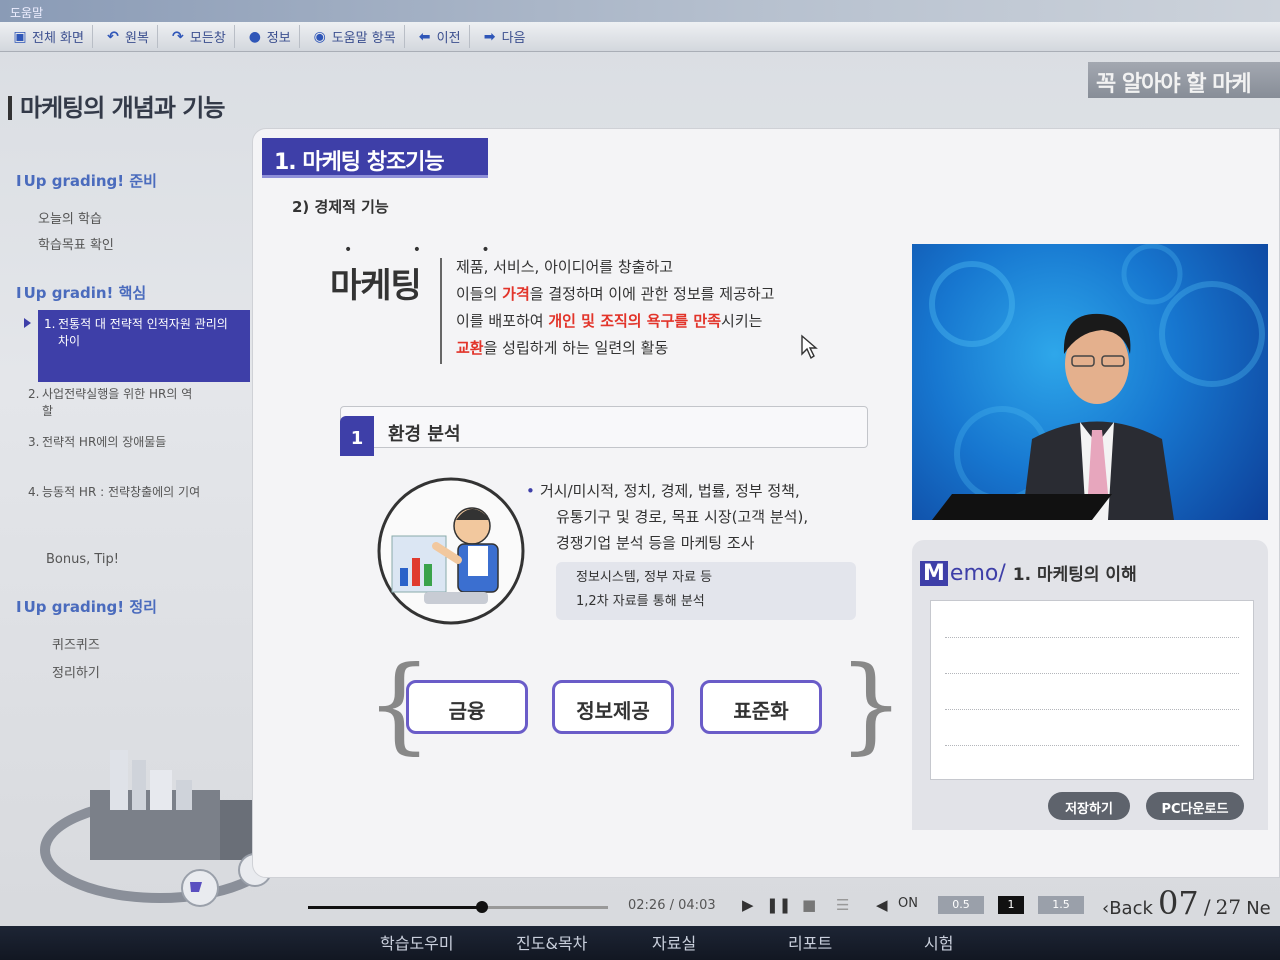  I want to click on content-subtitle: 2) 경제적 기능, so click(340, 207).